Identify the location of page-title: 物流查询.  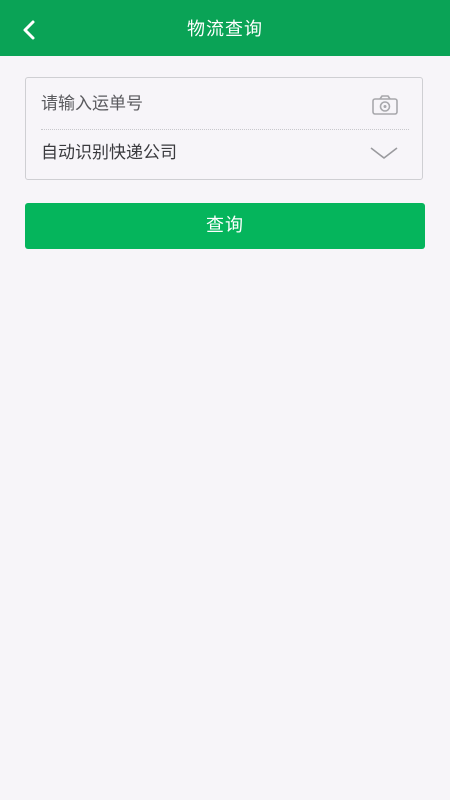
(225, 29).